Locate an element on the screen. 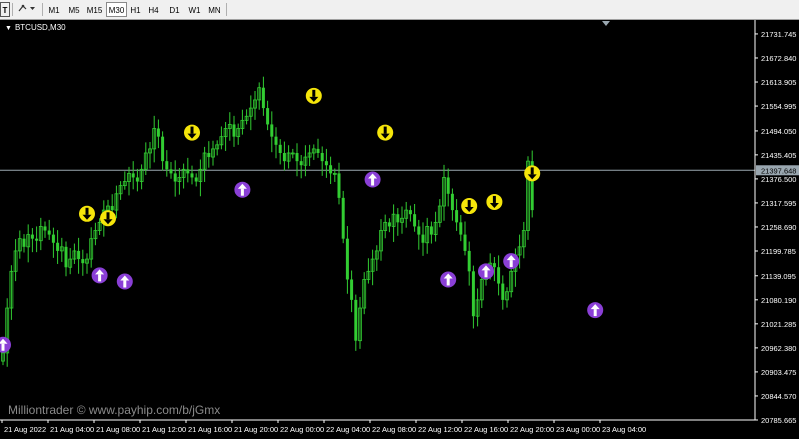 This screenshot has height=439, width=799. sell-arrow-icon is located at coordinates (385, 132).